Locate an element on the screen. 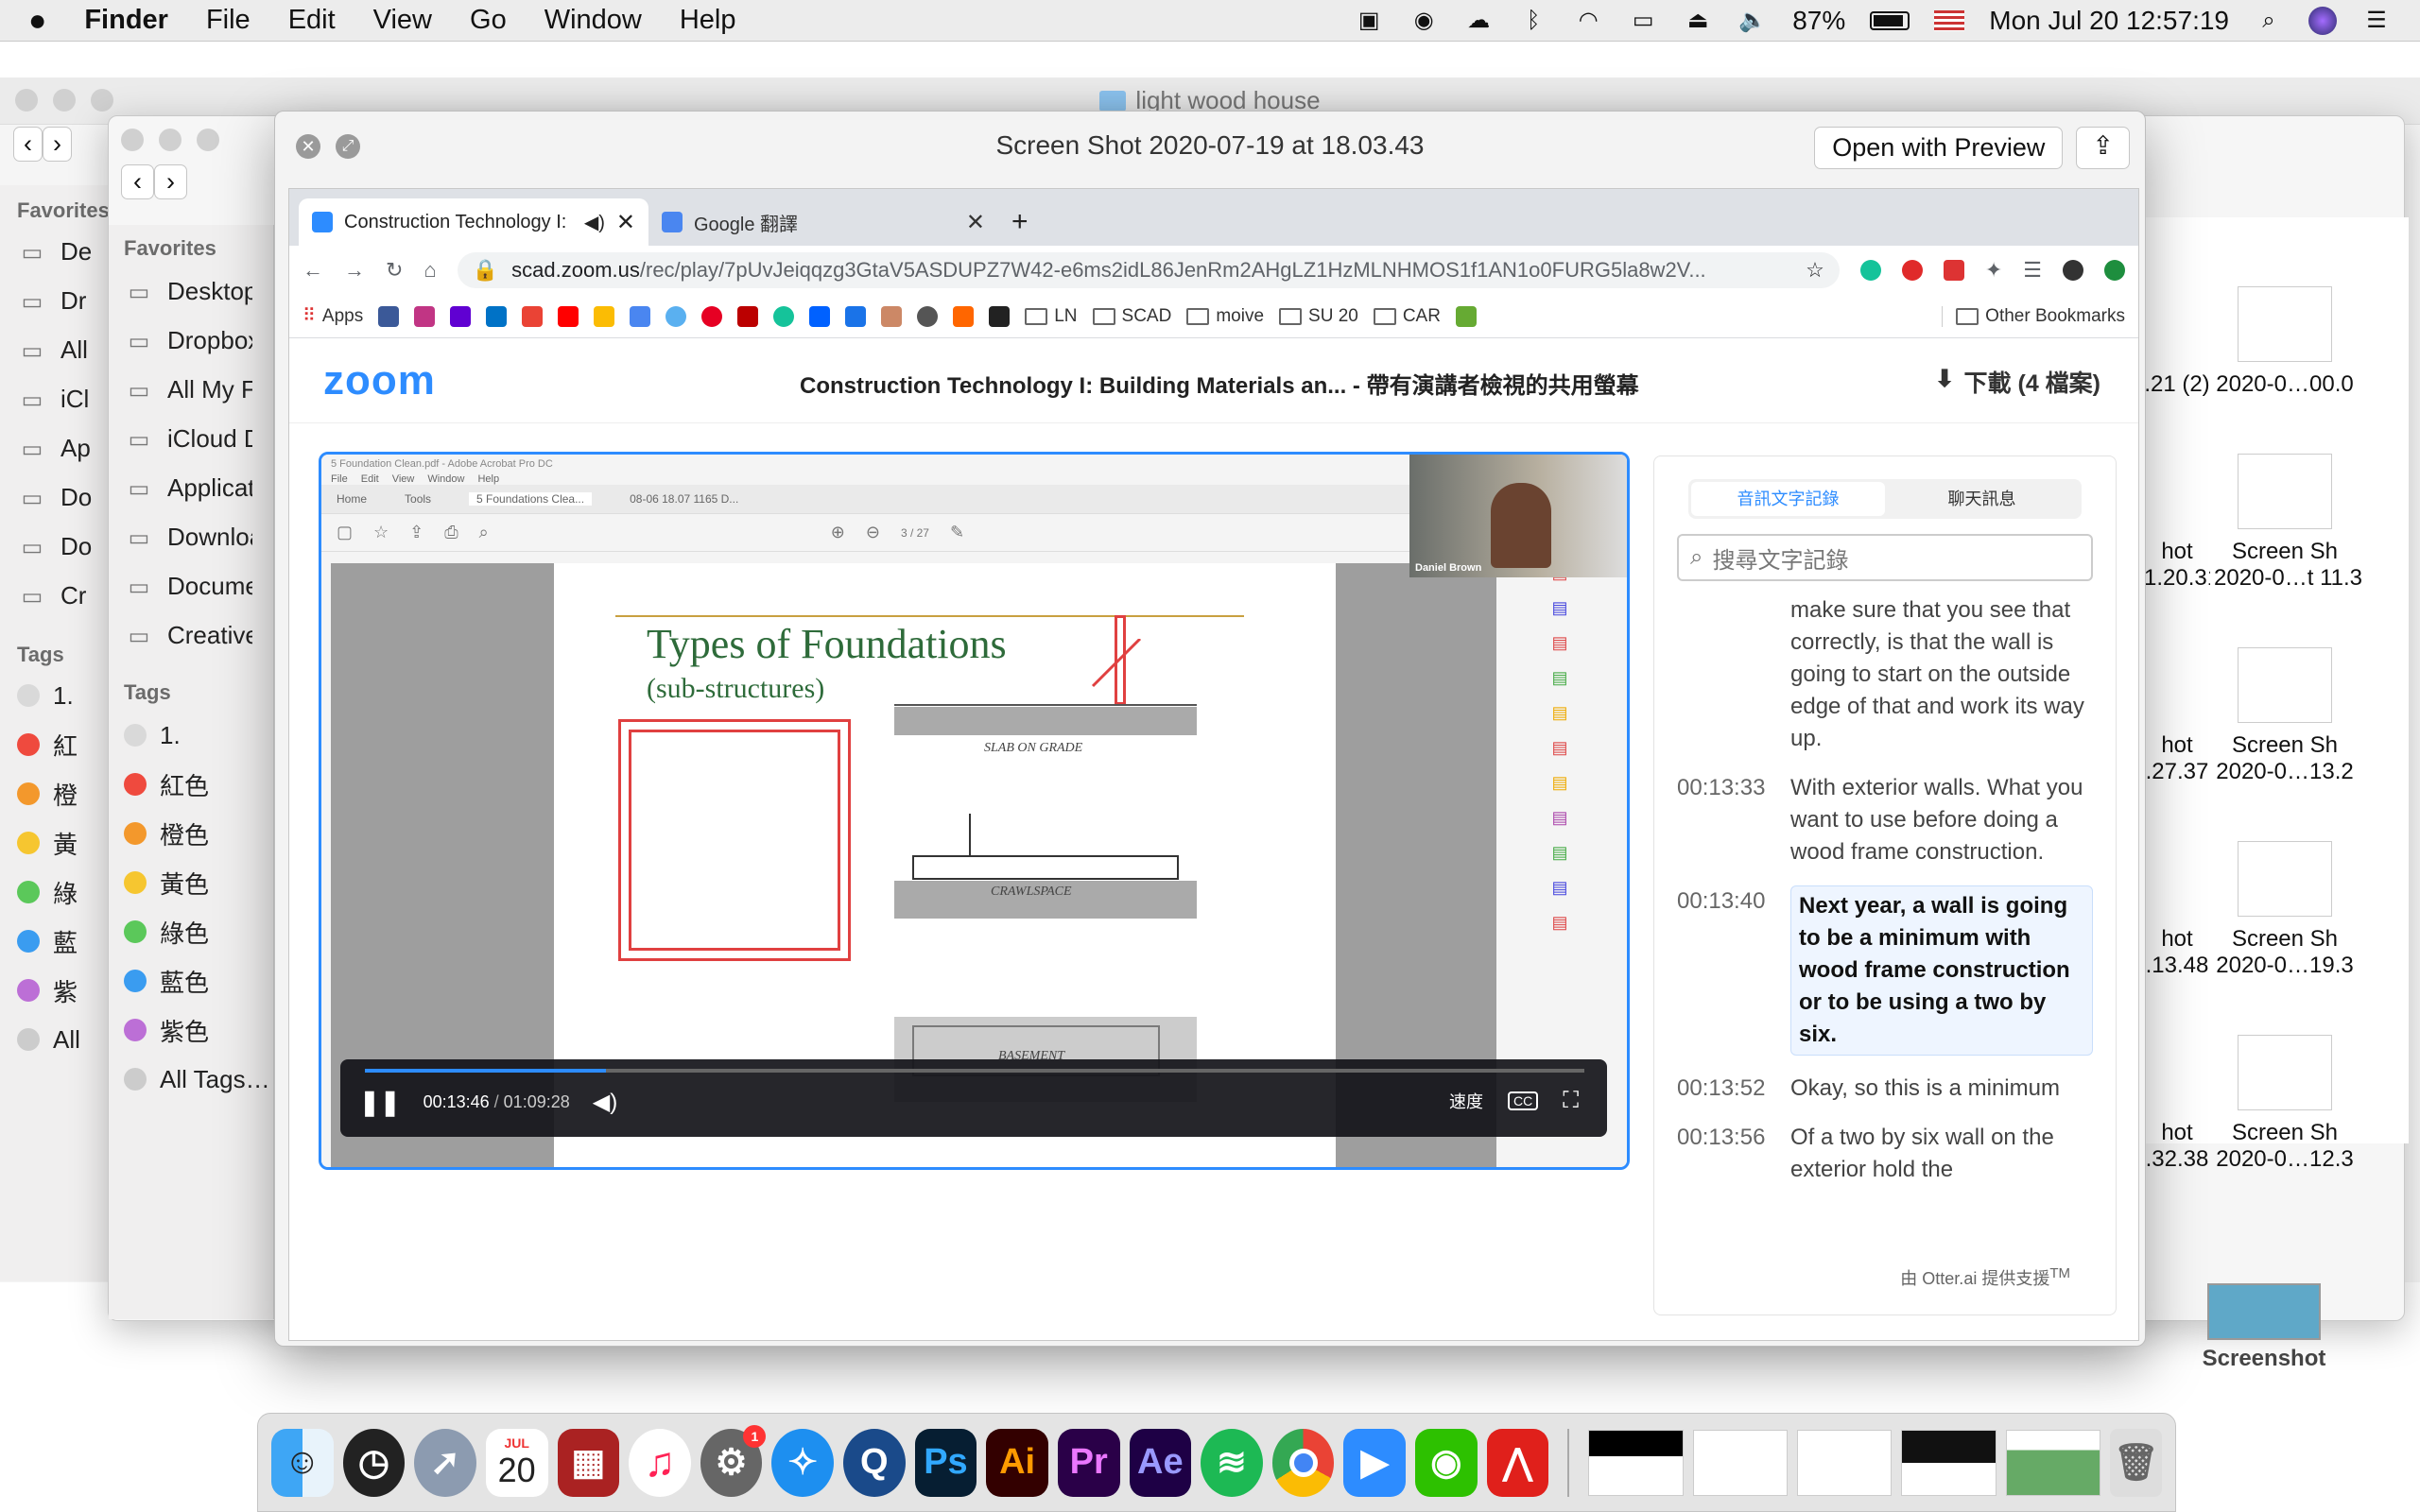 The width and height of the screenshot is (2420, 1512). fullscreen-icon: ⛶ is located at coordinates (1571, 1101).